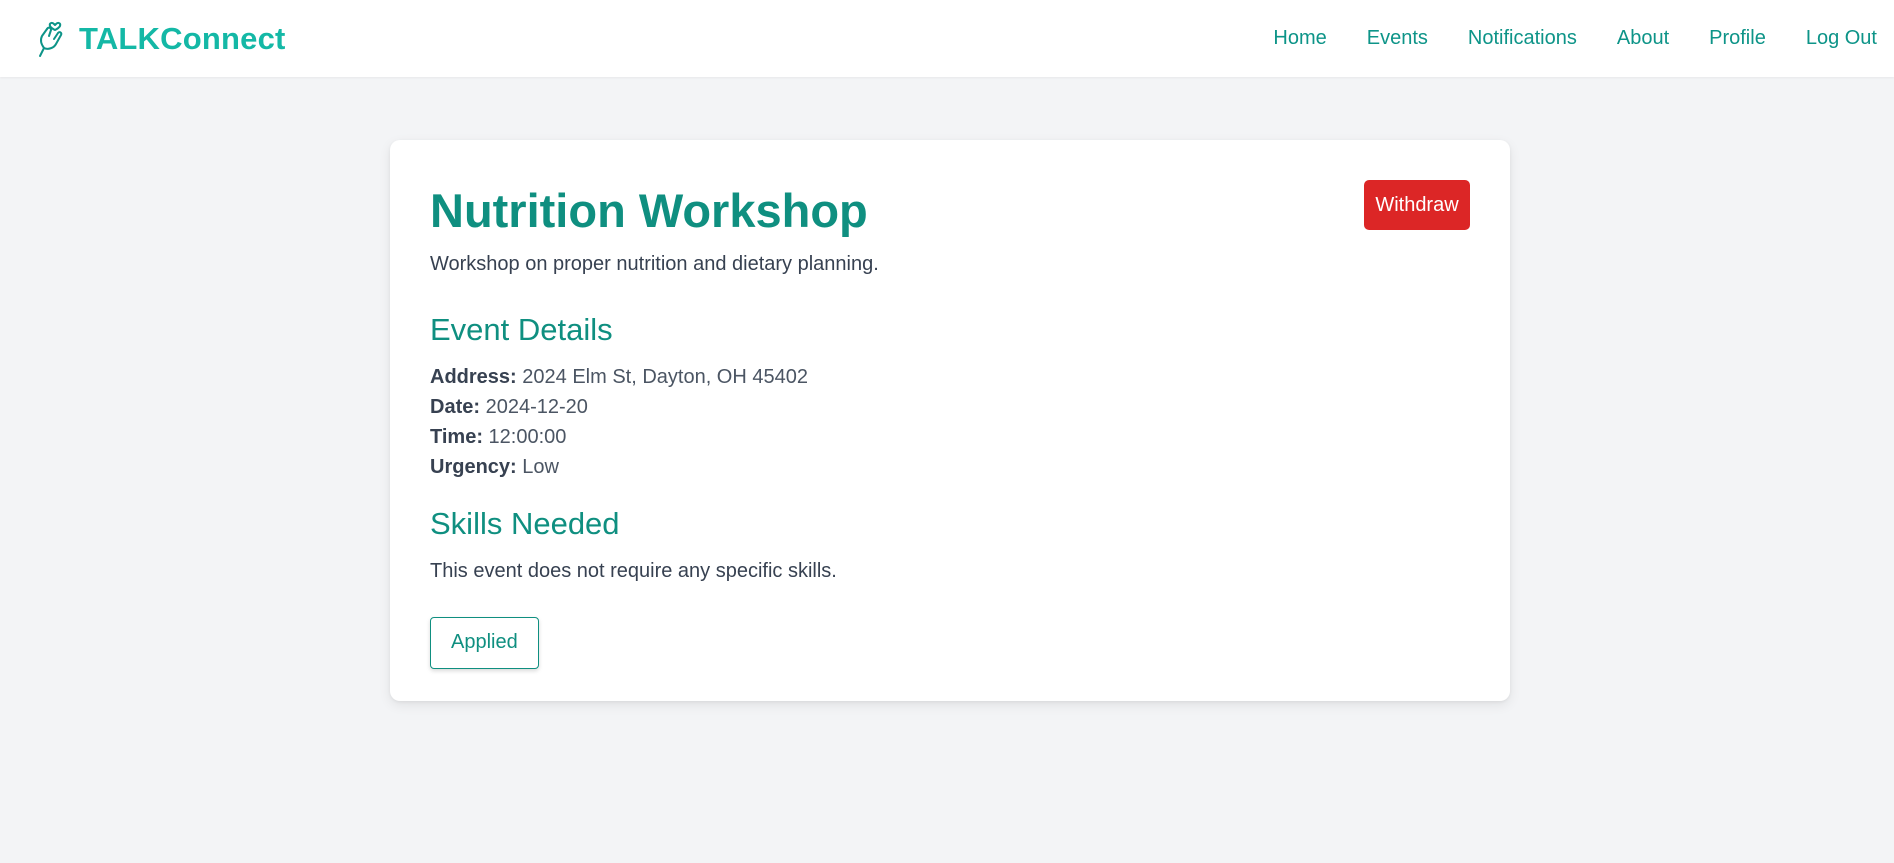 Image resolution: width=1894 pixels, height=863 pixels. Describe the element at coordinates (1522, 38) in the screenshot. I see `nav-notifications-link: Notifications` at that location.